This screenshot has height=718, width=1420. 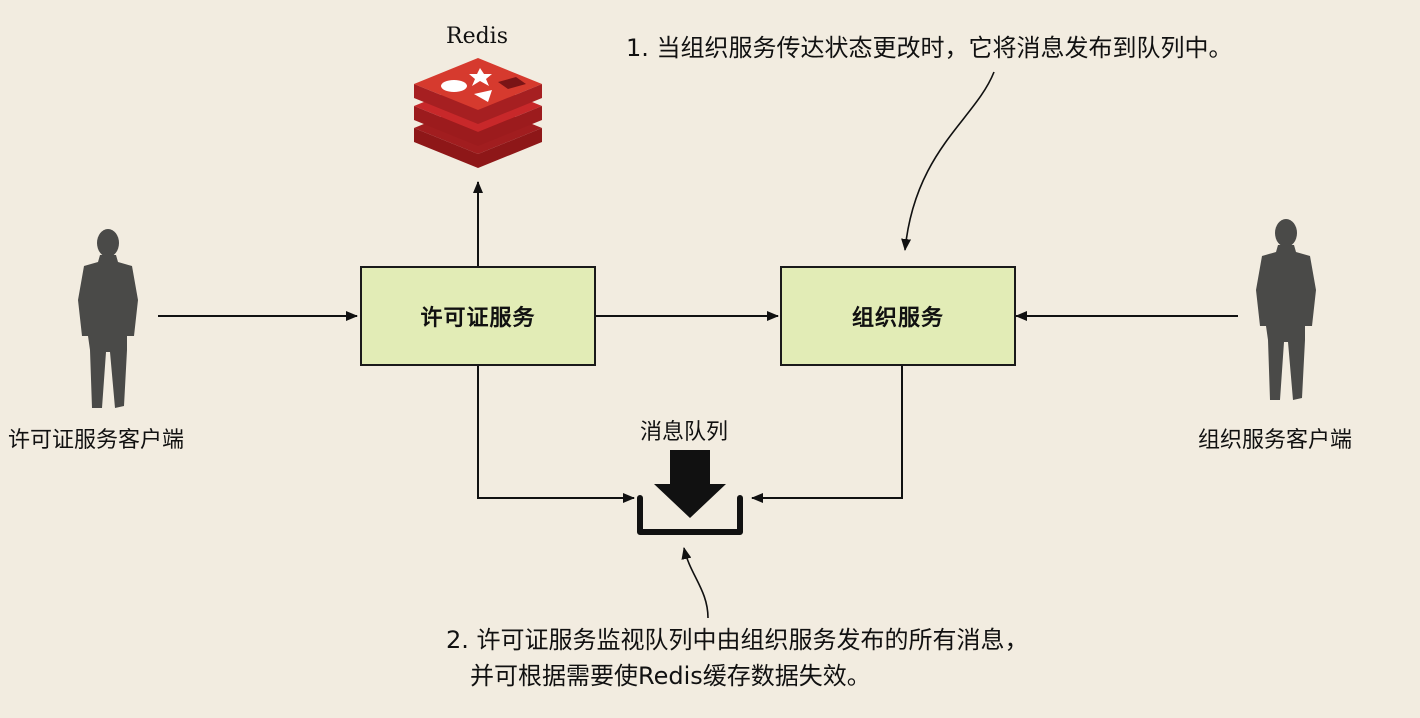 What do you see at coordinates (1275, 440) in the screenshot?
I see `org-client-label: 组织服务客户端` at bounding box center [1275, 440].